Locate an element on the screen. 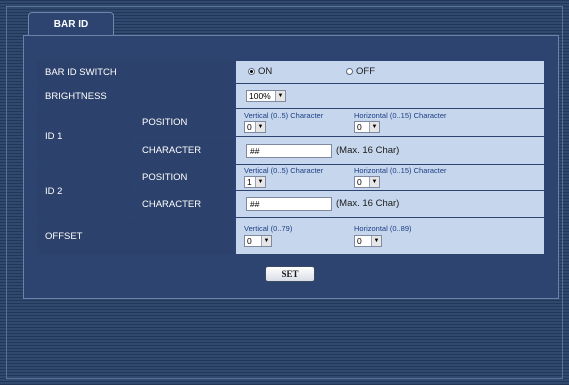 The height and width of the screenshot is (385, 569). id2-horizontal-select: 0 ▼ is located at coordinates (367, 182).